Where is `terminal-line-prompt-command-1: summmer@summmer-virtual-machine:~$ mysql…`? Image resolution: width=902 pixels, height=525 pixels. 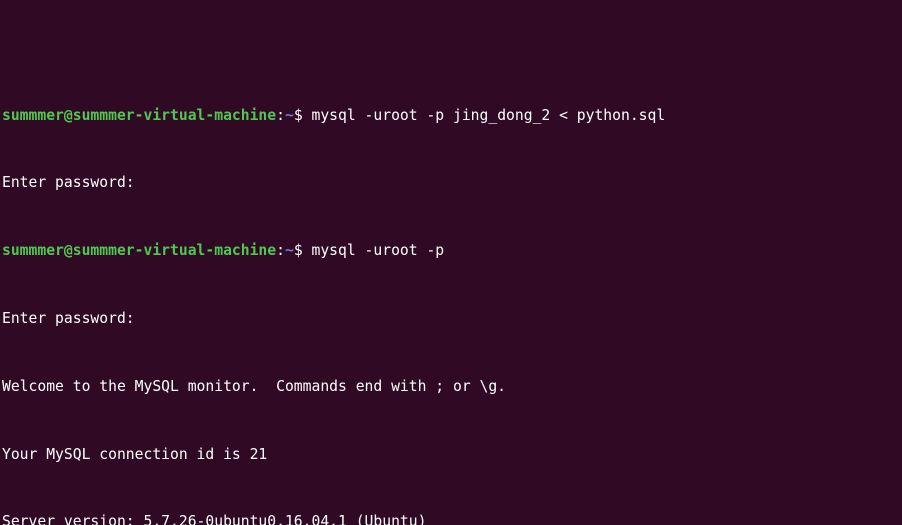 terminal-line-prompt-command-1: summmer@summmer-virtual-machine:~$ mysql… is located at coordinates (347, 115).